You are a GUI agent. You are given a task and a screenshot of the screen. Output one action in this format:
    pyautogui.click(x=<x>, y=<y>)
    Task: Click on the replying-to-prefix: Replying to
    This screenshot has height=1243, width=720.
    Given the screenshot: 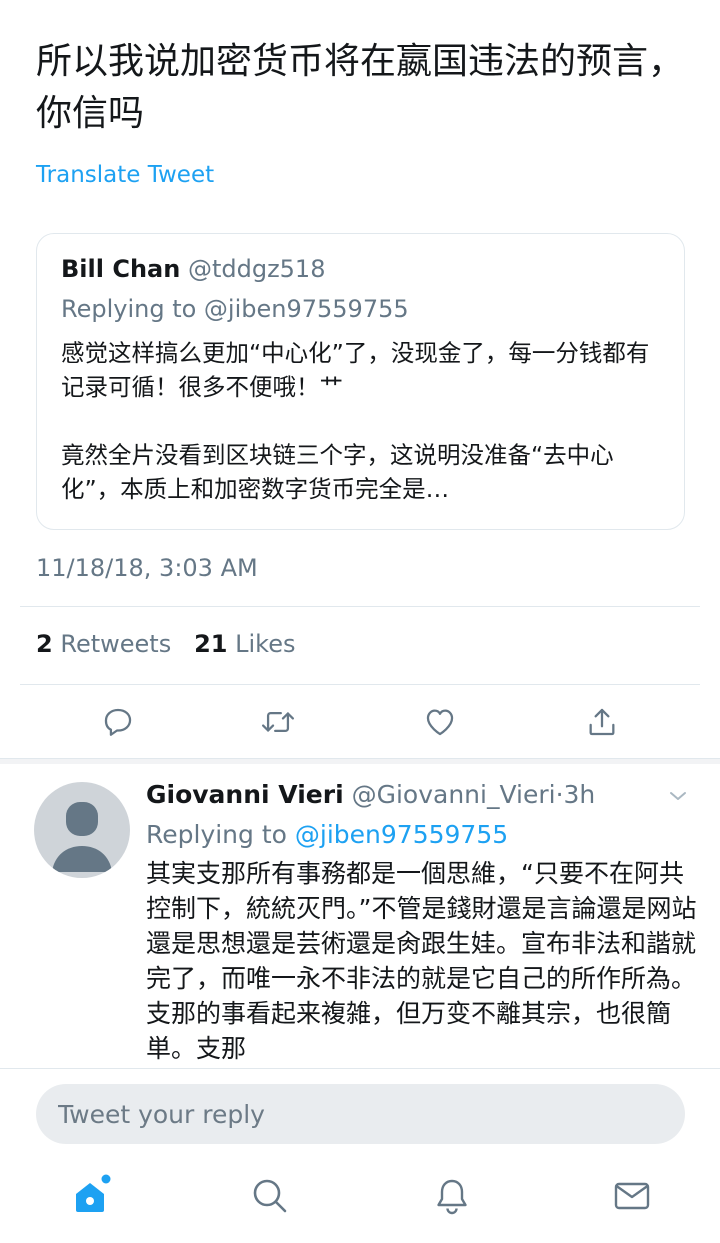 What is the action you would take?
    pyautogui.click(x=216, y=834)
    